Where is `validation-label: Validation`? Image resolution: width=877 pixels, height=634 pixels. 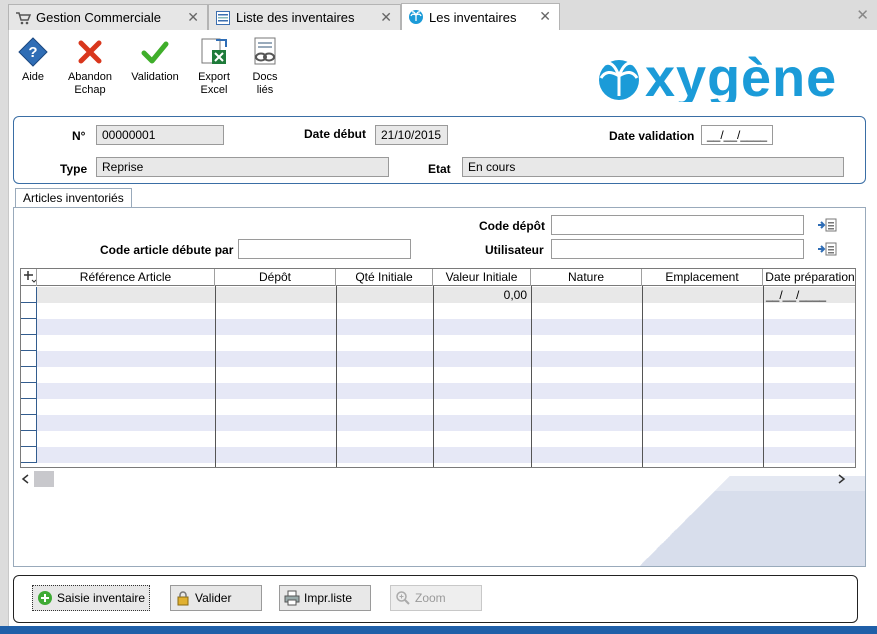
validation-label: Validation is located at coordinates (155, 77).